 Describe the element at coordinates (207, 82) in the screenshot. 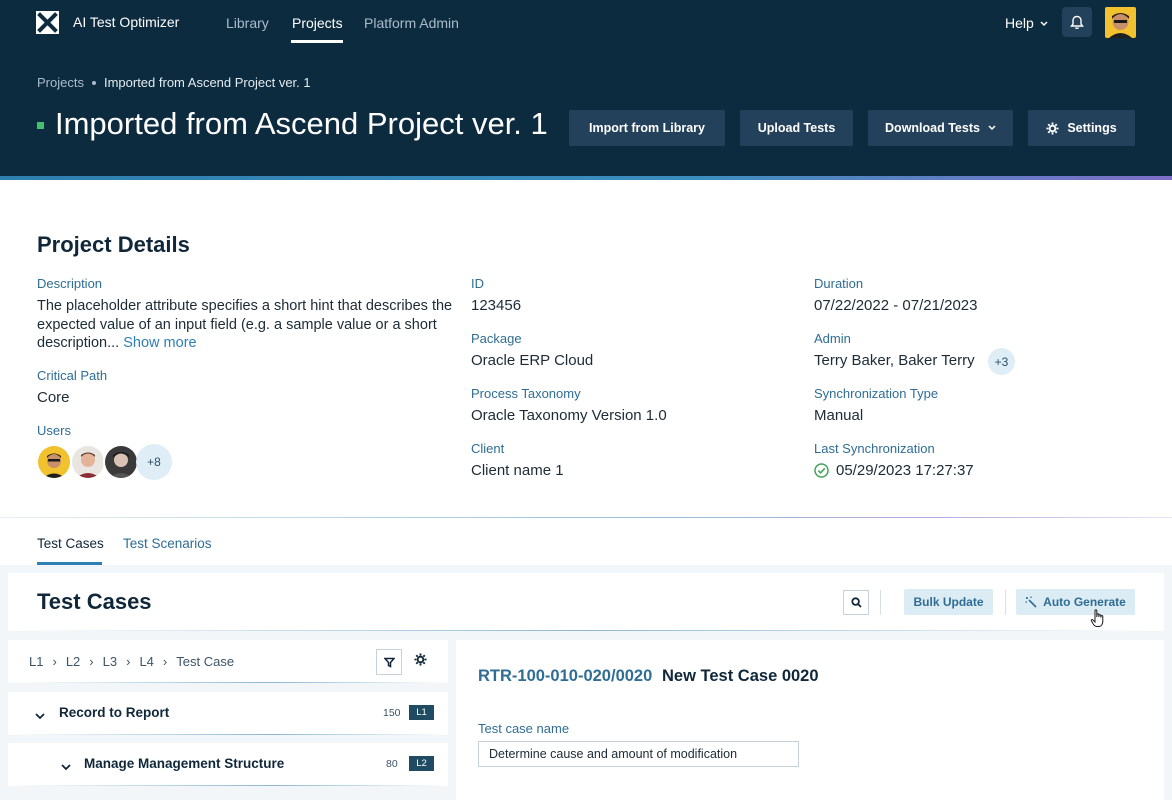

I see `breadcrumb-current: Imported from Ascend Project ver. 1` at that location.